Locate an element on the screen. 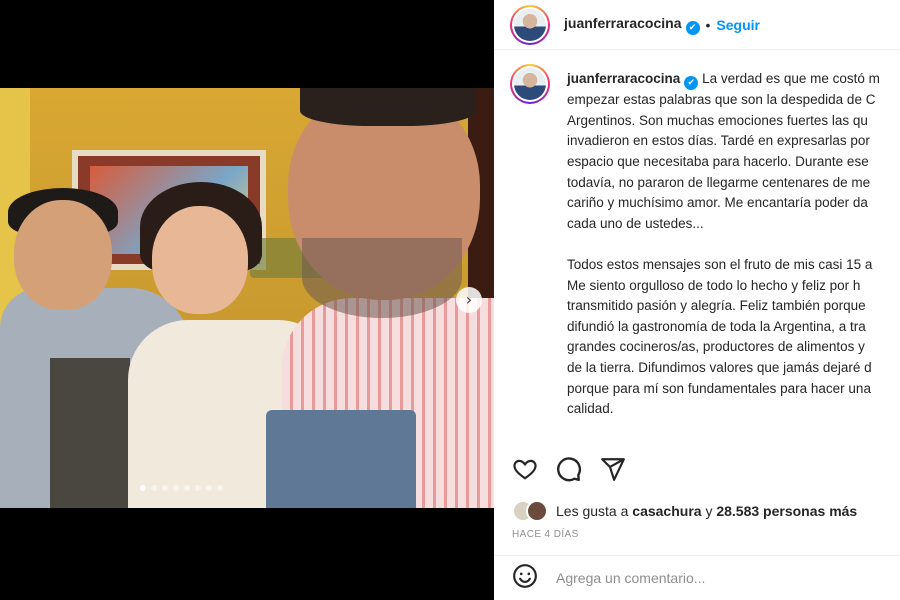  send-icon is located at coordinates (613, 469).